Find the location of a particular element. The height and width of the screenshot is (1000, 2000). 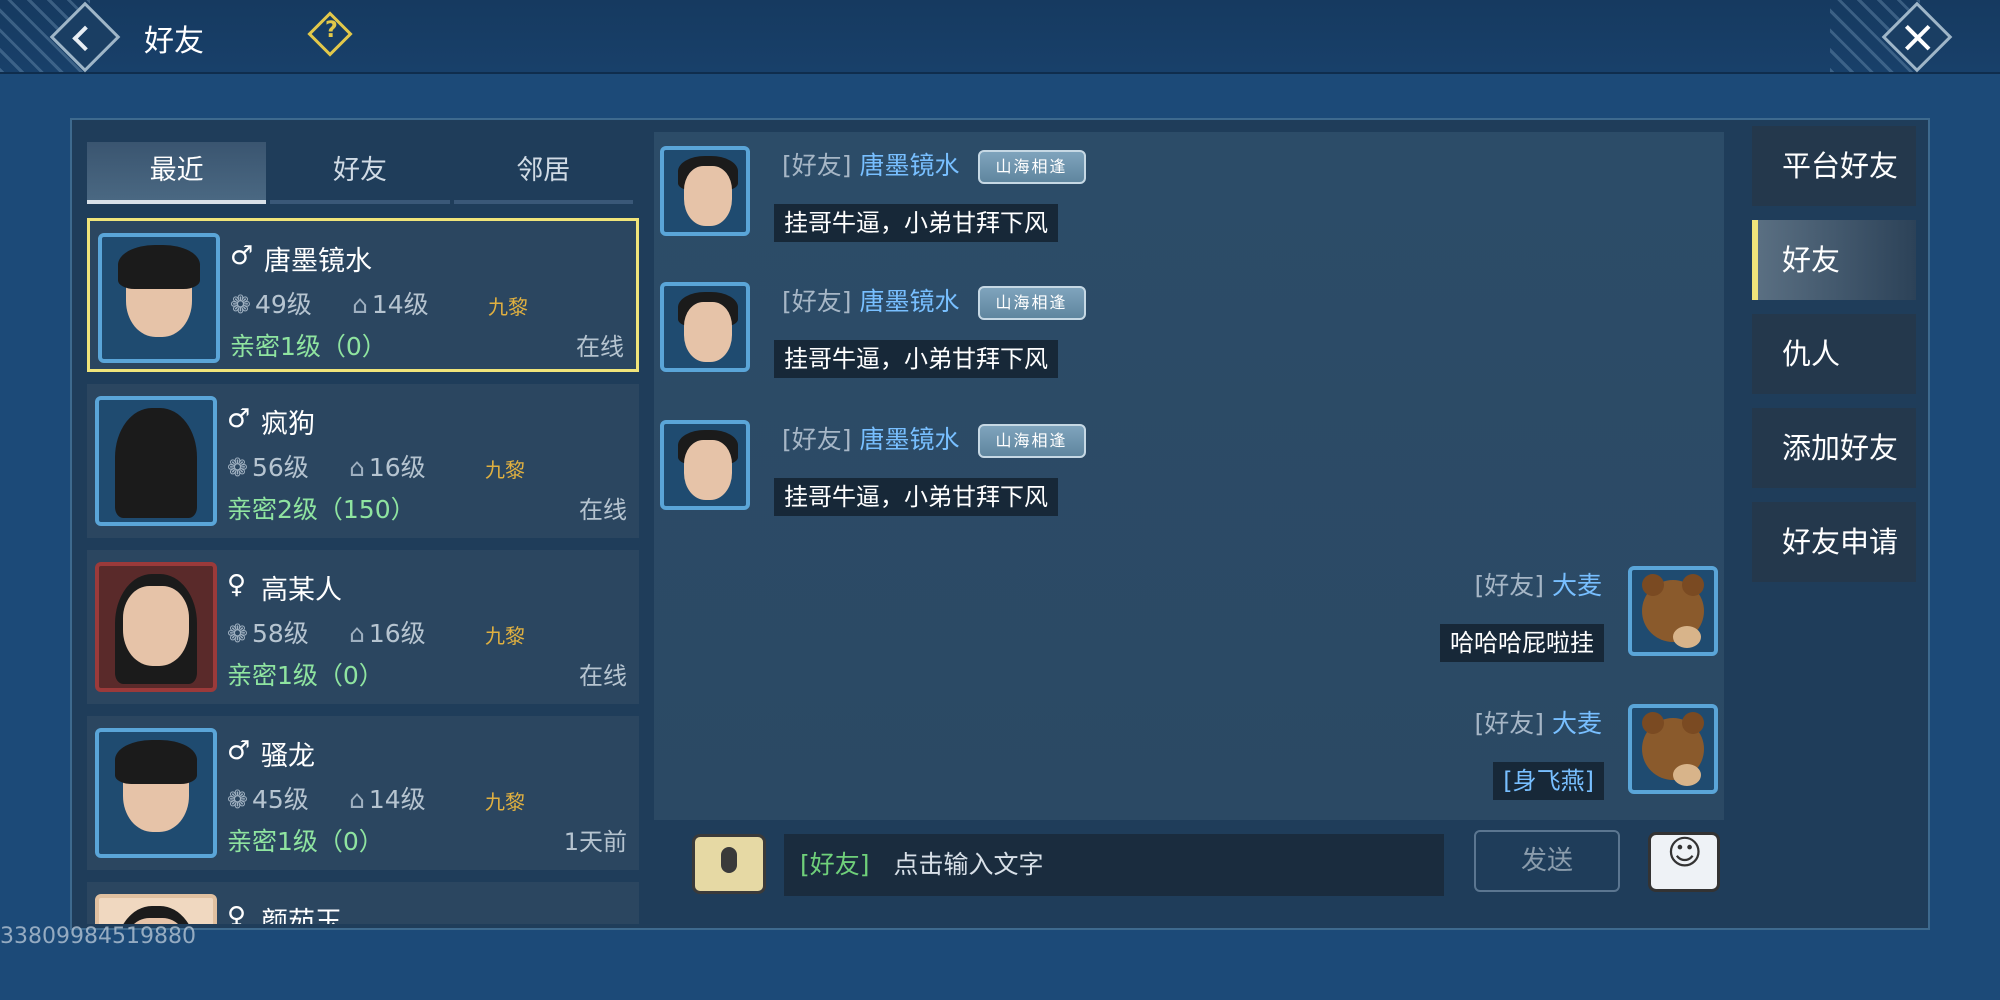

side-menu: 平台好友 好友 仇人 添加好友 好友申请 is located at coordinates (1834, 361).